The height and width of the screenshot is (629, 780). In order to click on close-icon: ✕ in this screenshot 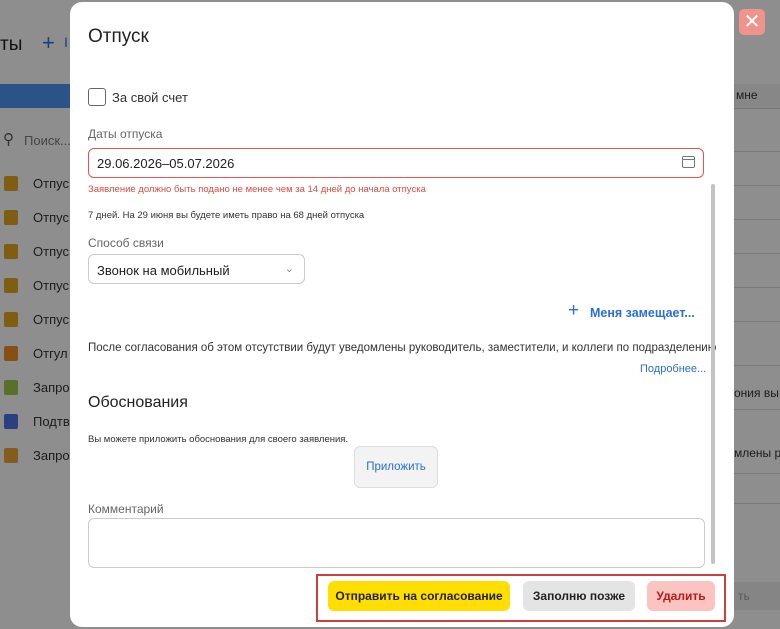, I will do `click(752, 22)`.